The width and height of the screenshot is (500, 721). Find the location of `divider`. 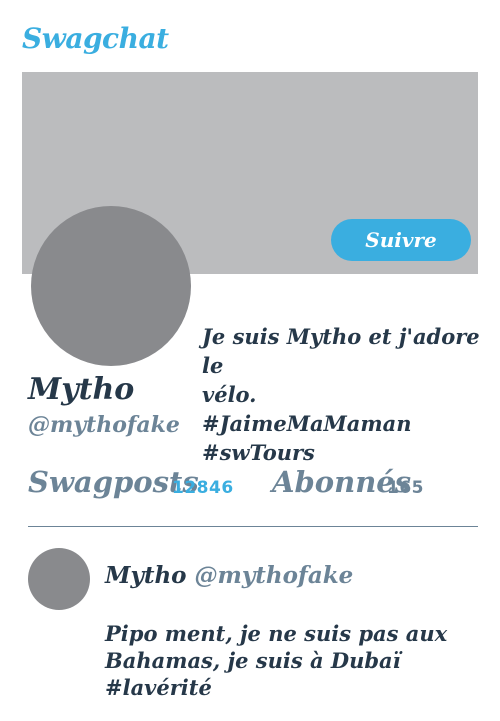

divider is located at coordinates (253, 526).